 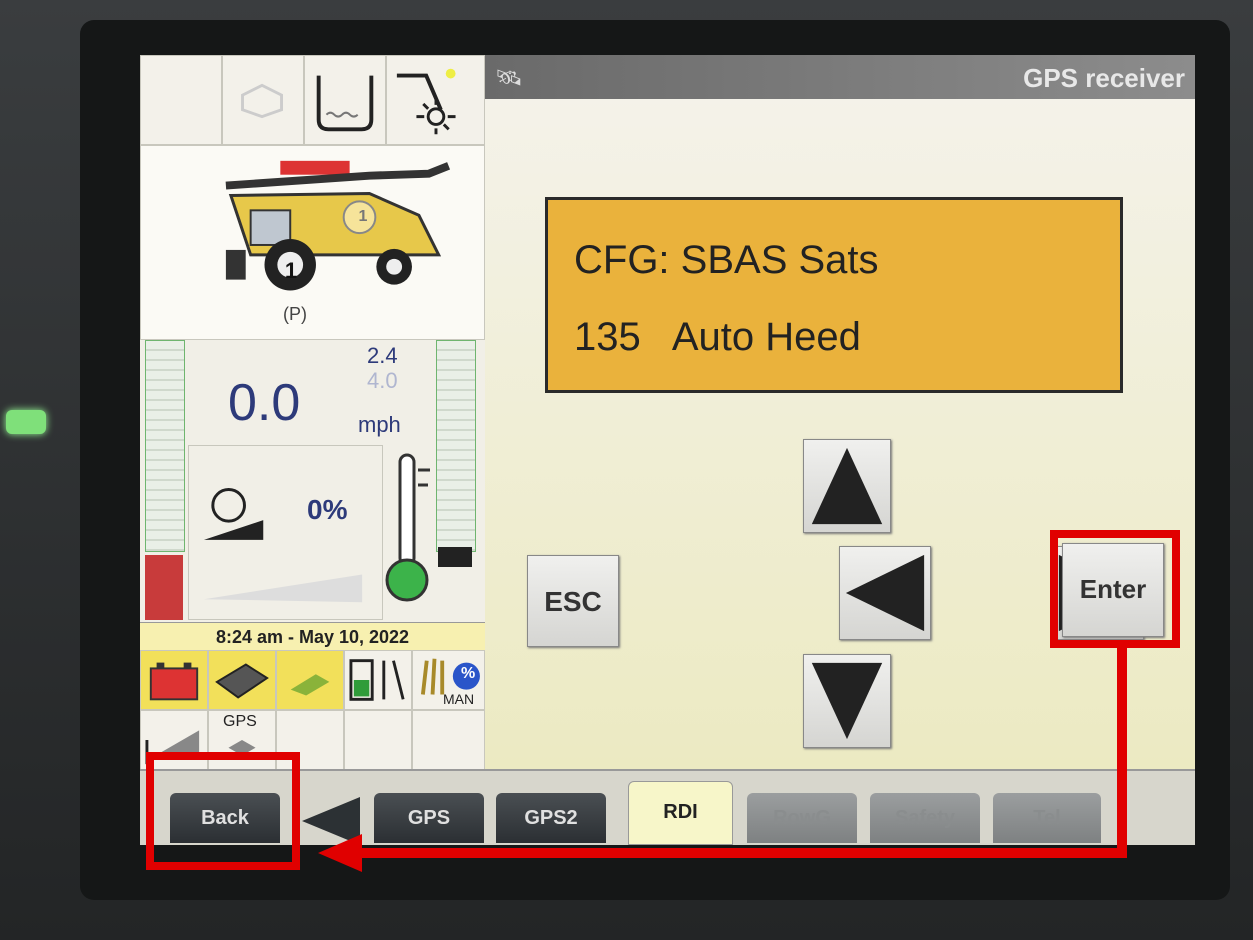 I want to click on blank-cell, so click(x=181, y=100).